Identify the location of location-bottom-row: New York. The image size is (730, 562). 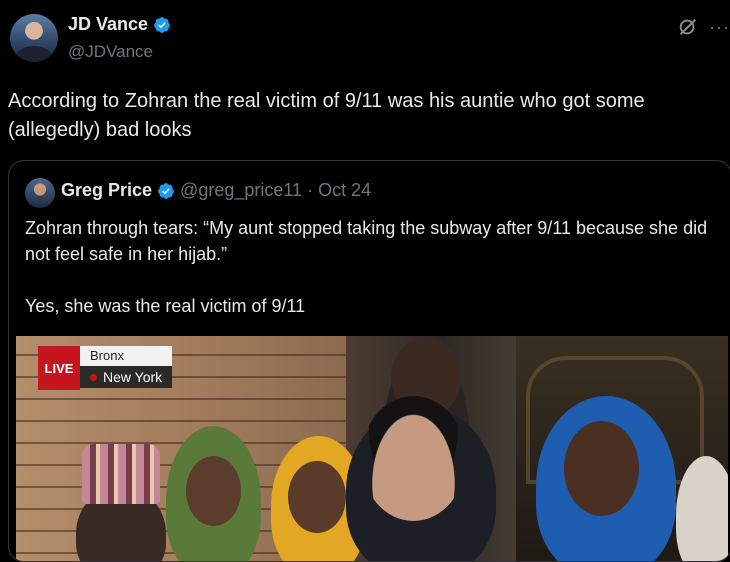
(126, 377).